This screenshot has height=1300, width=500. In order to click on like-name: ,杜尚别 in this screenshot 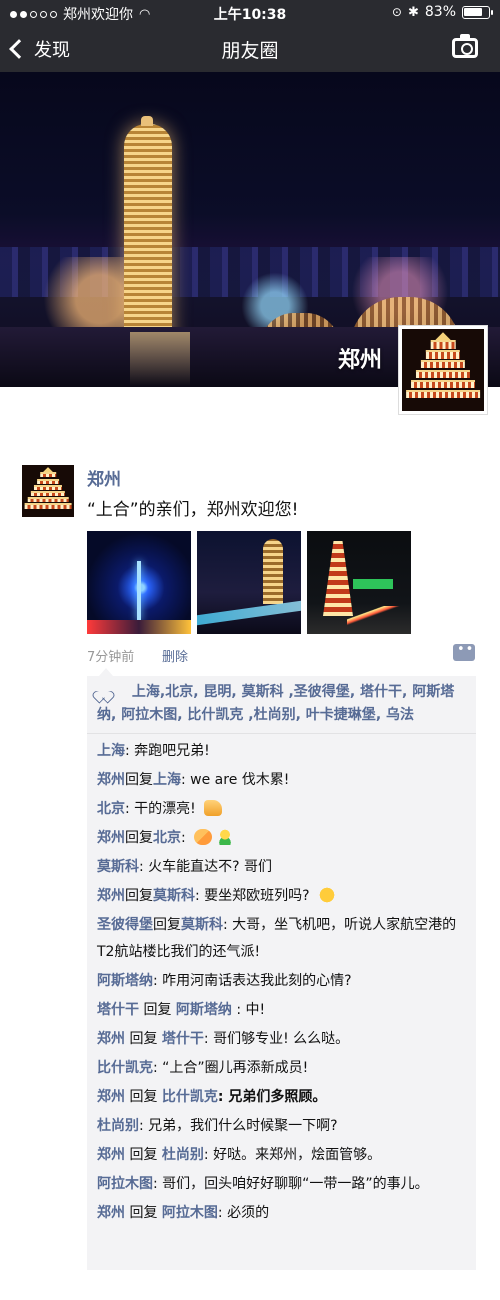, I will do `click(269, 715)`.